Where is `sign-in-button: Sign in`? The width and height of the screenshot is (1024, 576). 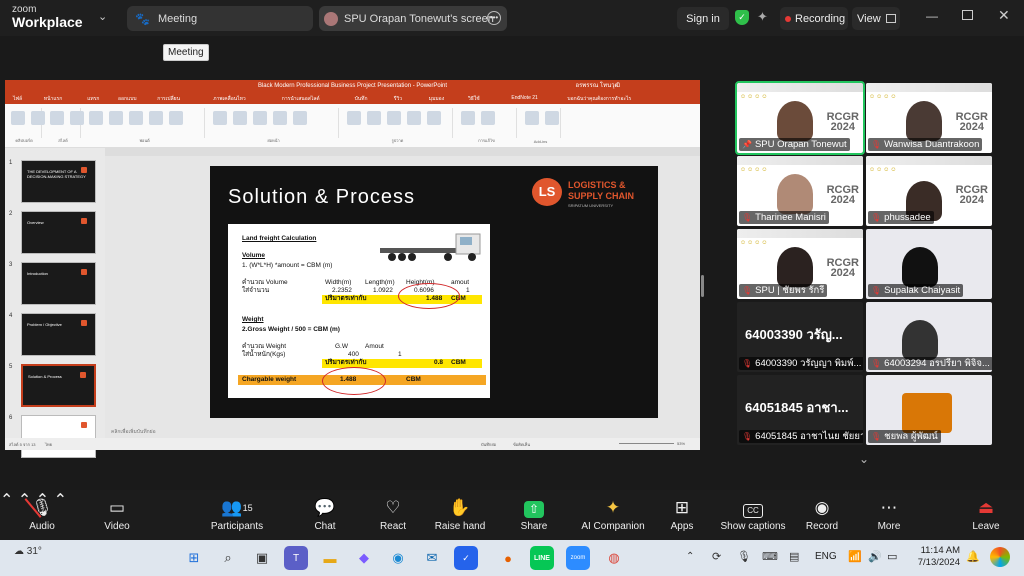
sign-in-button: Sign in is located at coordinates (703, 18).